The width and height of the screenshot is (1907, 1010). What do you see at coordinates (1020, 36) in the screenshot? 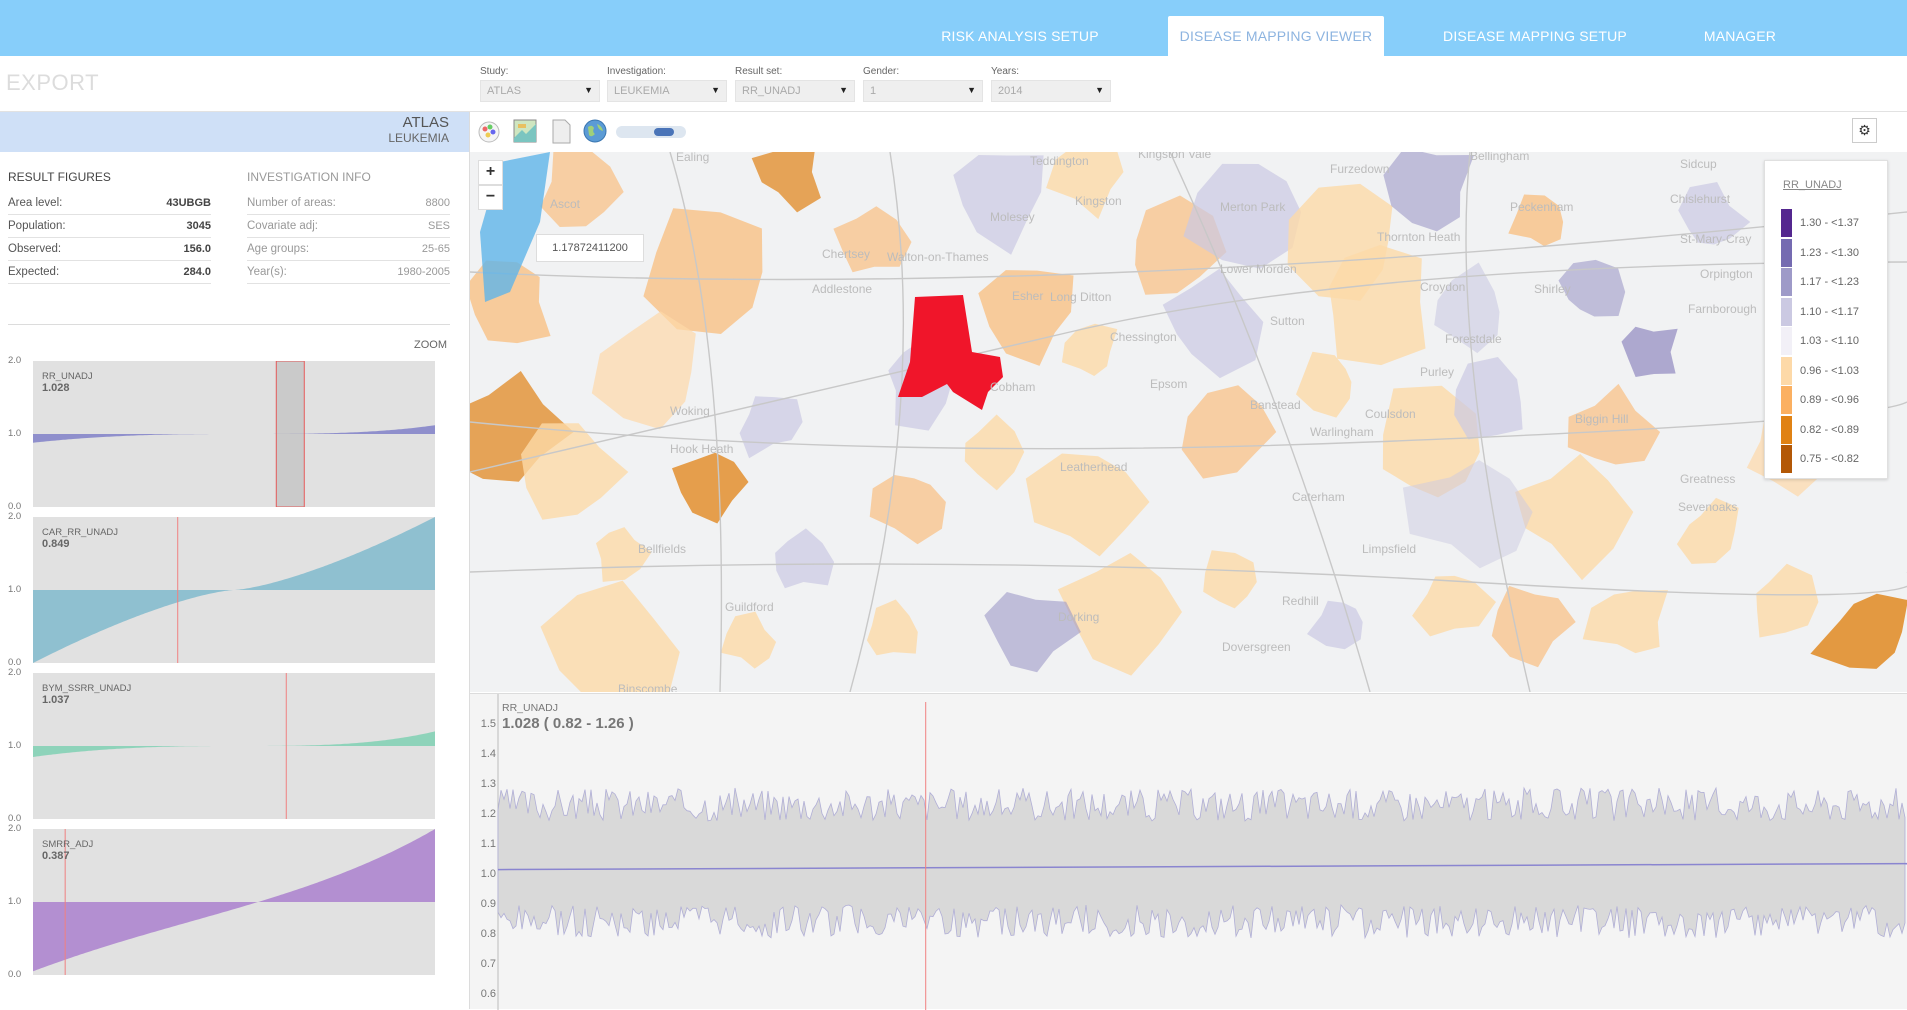
I see `tab-risk-analysis-setup: RISK ANALYSIS SETUP` at bounding box center [1020, 36].